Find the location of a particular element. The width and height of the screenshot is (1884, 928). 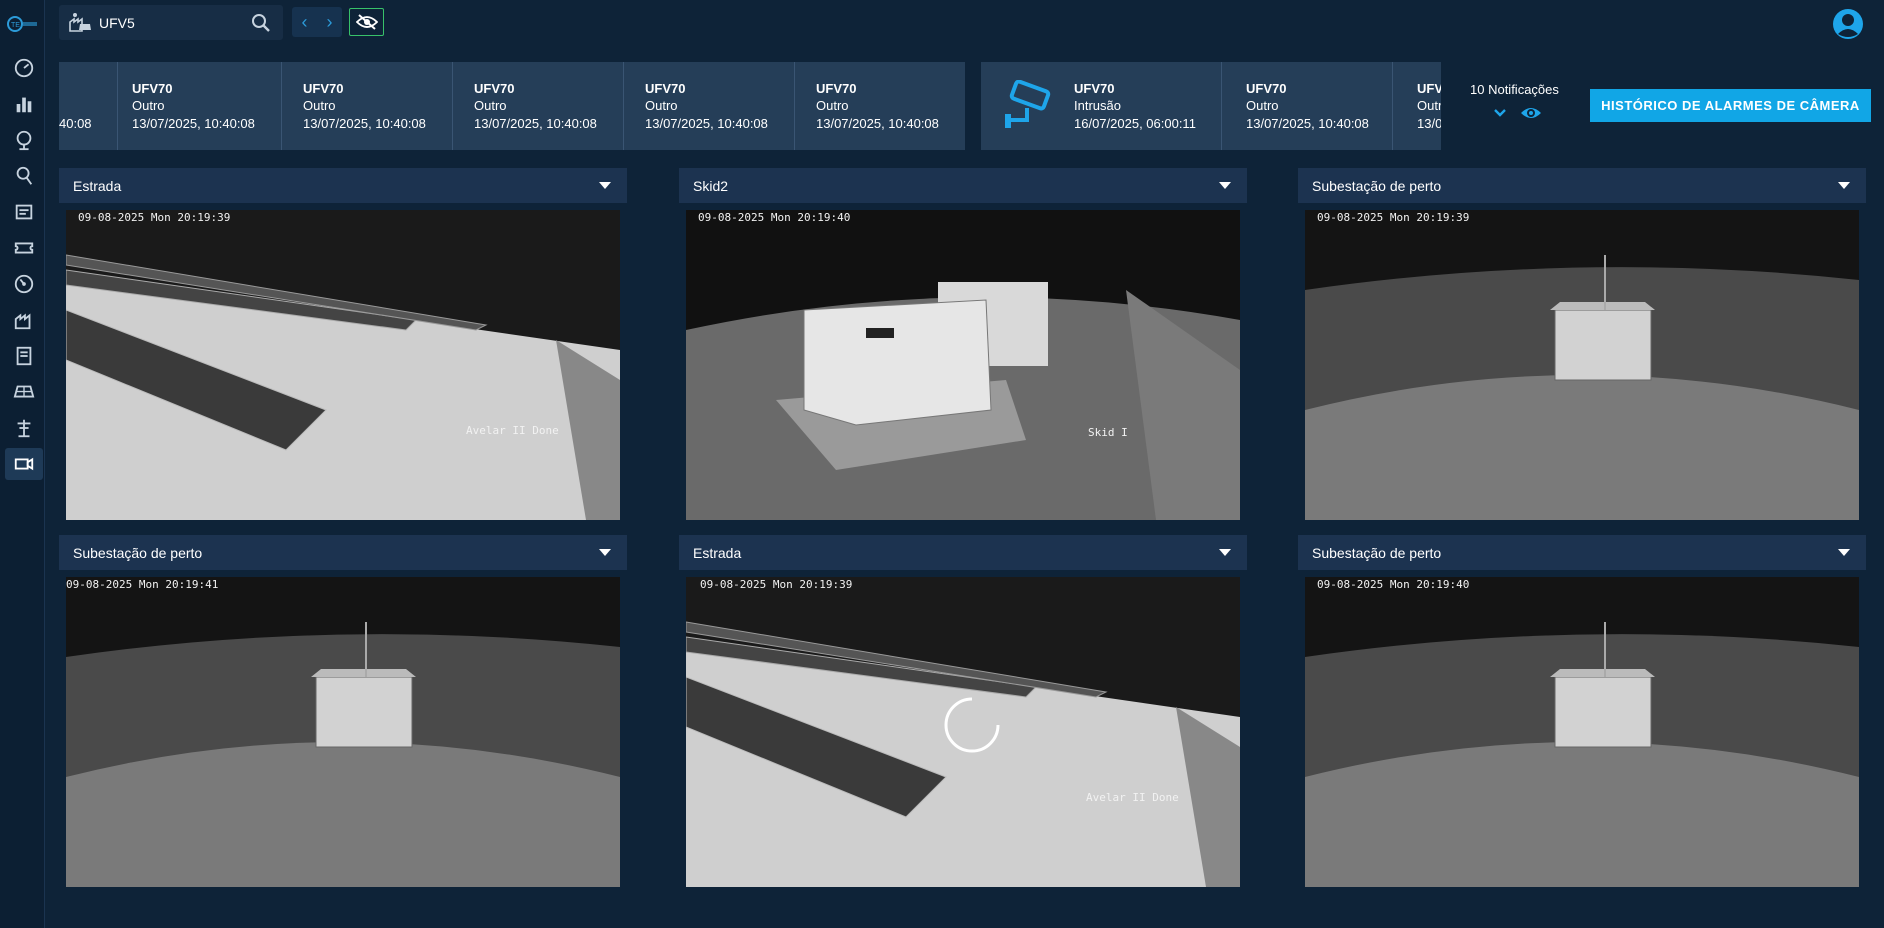

camera-overlay-text: Avelar II Done is located at coordinates (1132, 797).